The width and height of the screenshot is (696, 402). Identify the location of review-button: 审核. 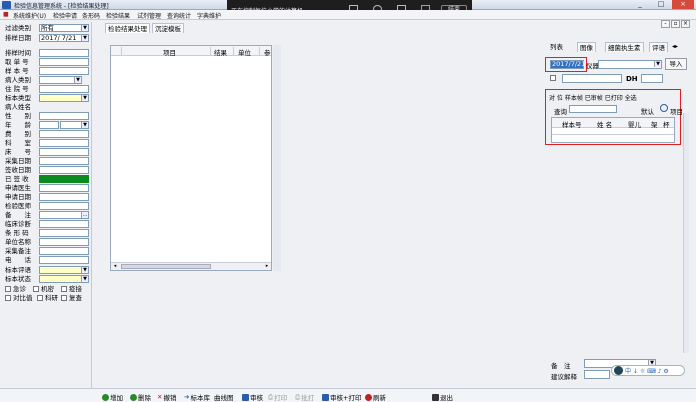
(252, 397).